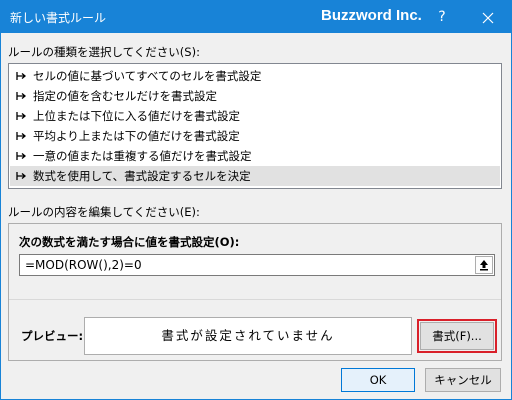  Describe the element at coordinates (83, 265) in the screenshot. I see `formula-value: =MOD(ROW(),2)=0` at that location.